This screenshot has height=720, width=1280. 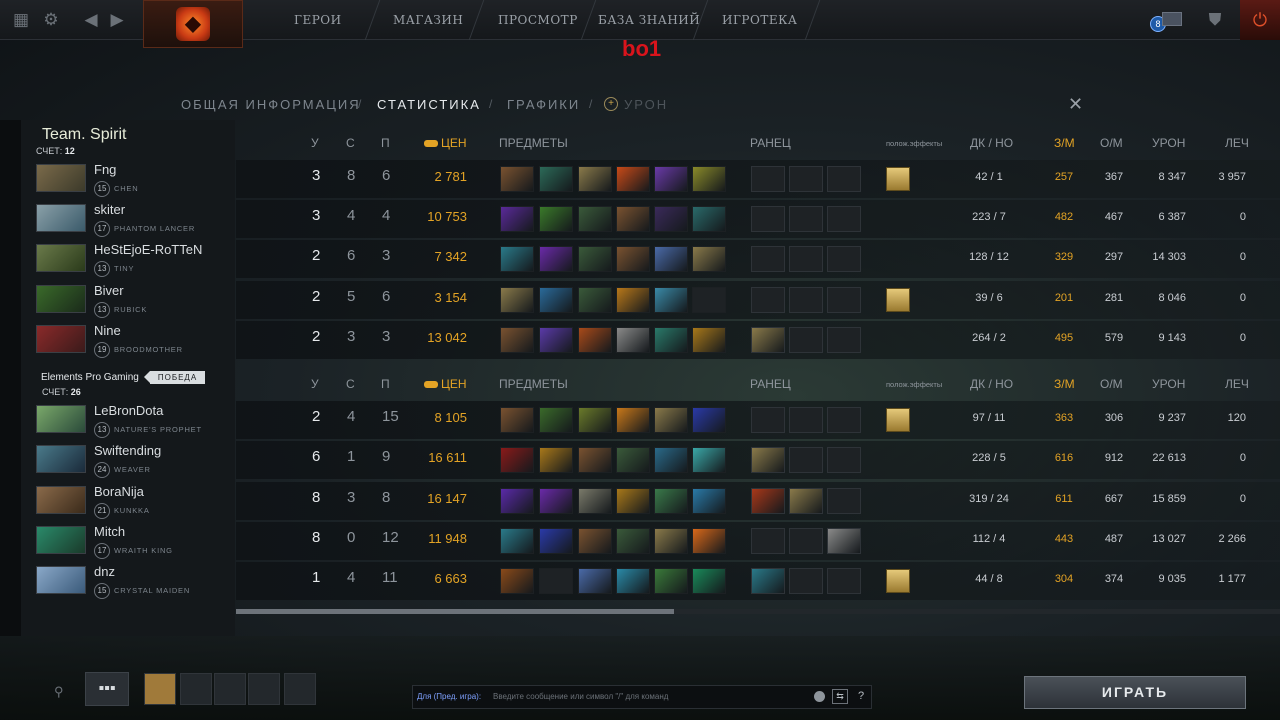 I want to click on player-name: Biver, so click(x=109, y=290).